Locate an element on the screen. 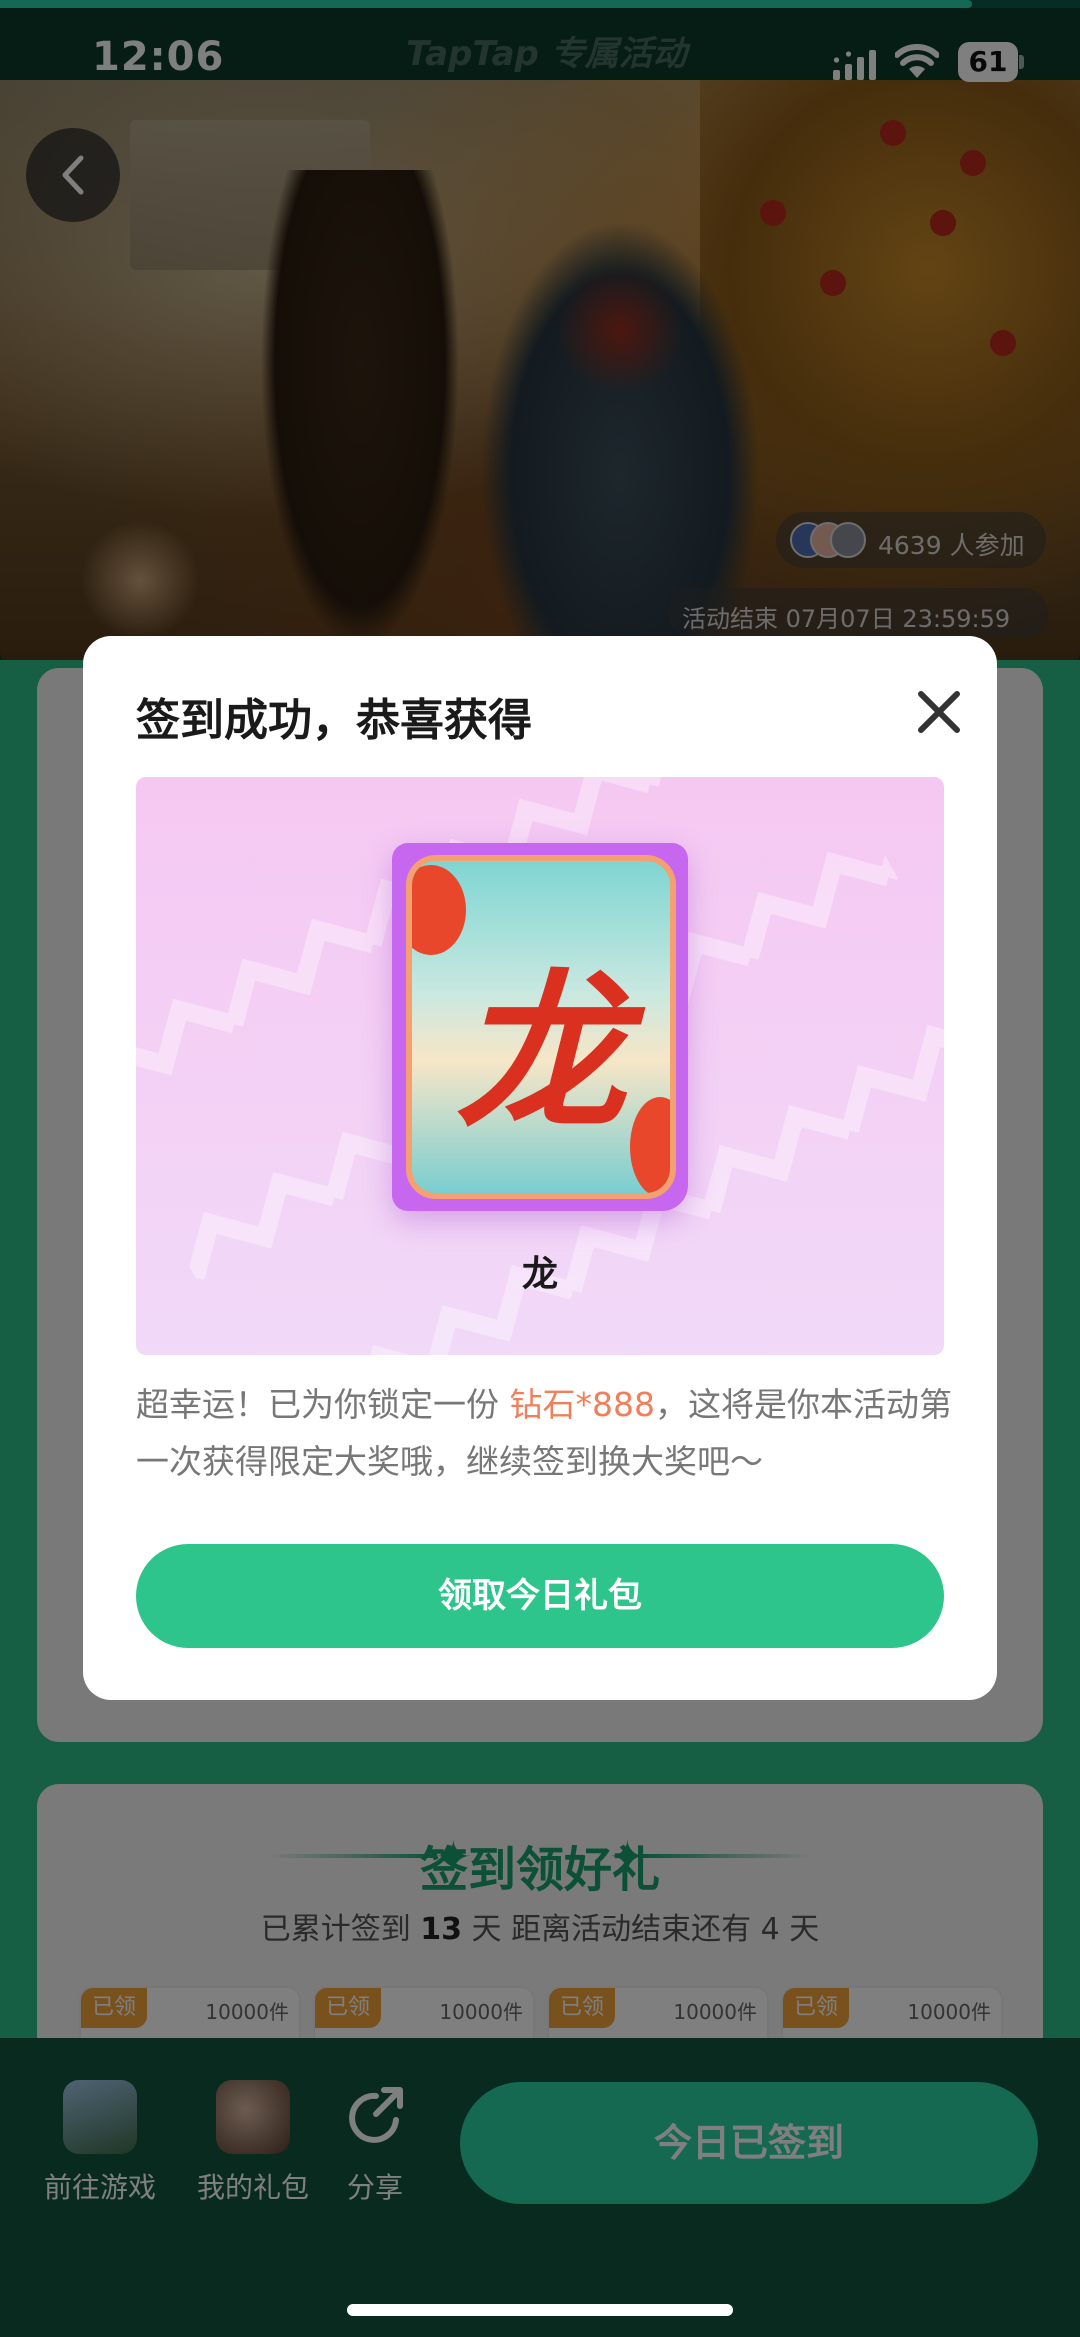 The height and width of the screenshot is (2337, 1080). reward-card-art: 龙 is located at coordinates (541, 1027).